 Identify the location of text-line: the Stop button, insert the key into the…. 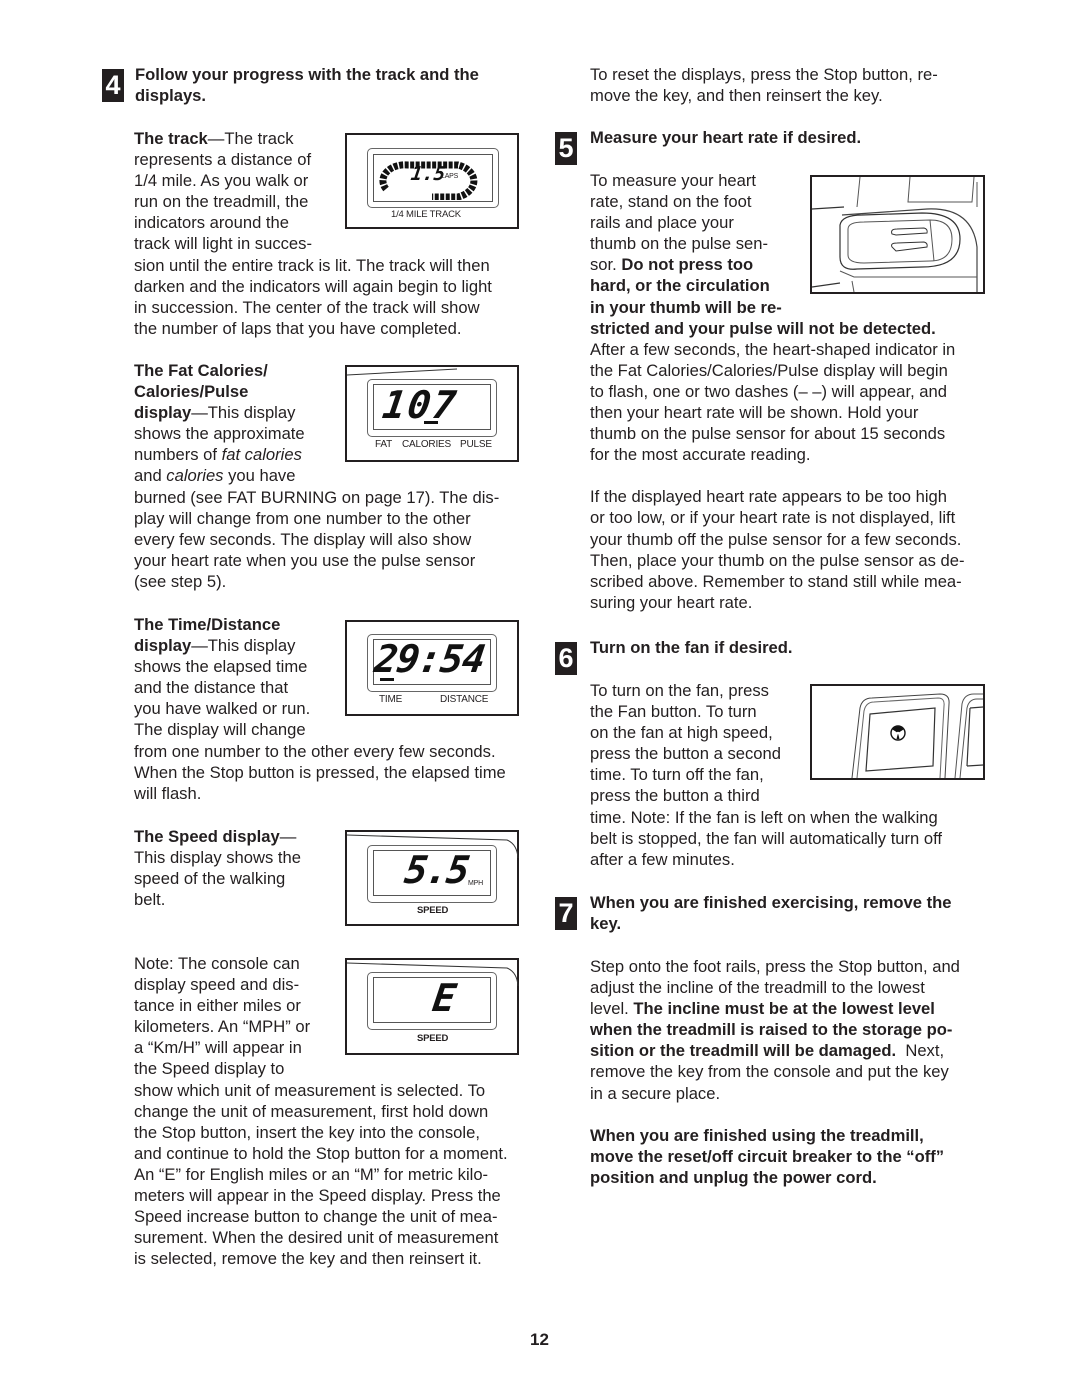
(307, 1132).